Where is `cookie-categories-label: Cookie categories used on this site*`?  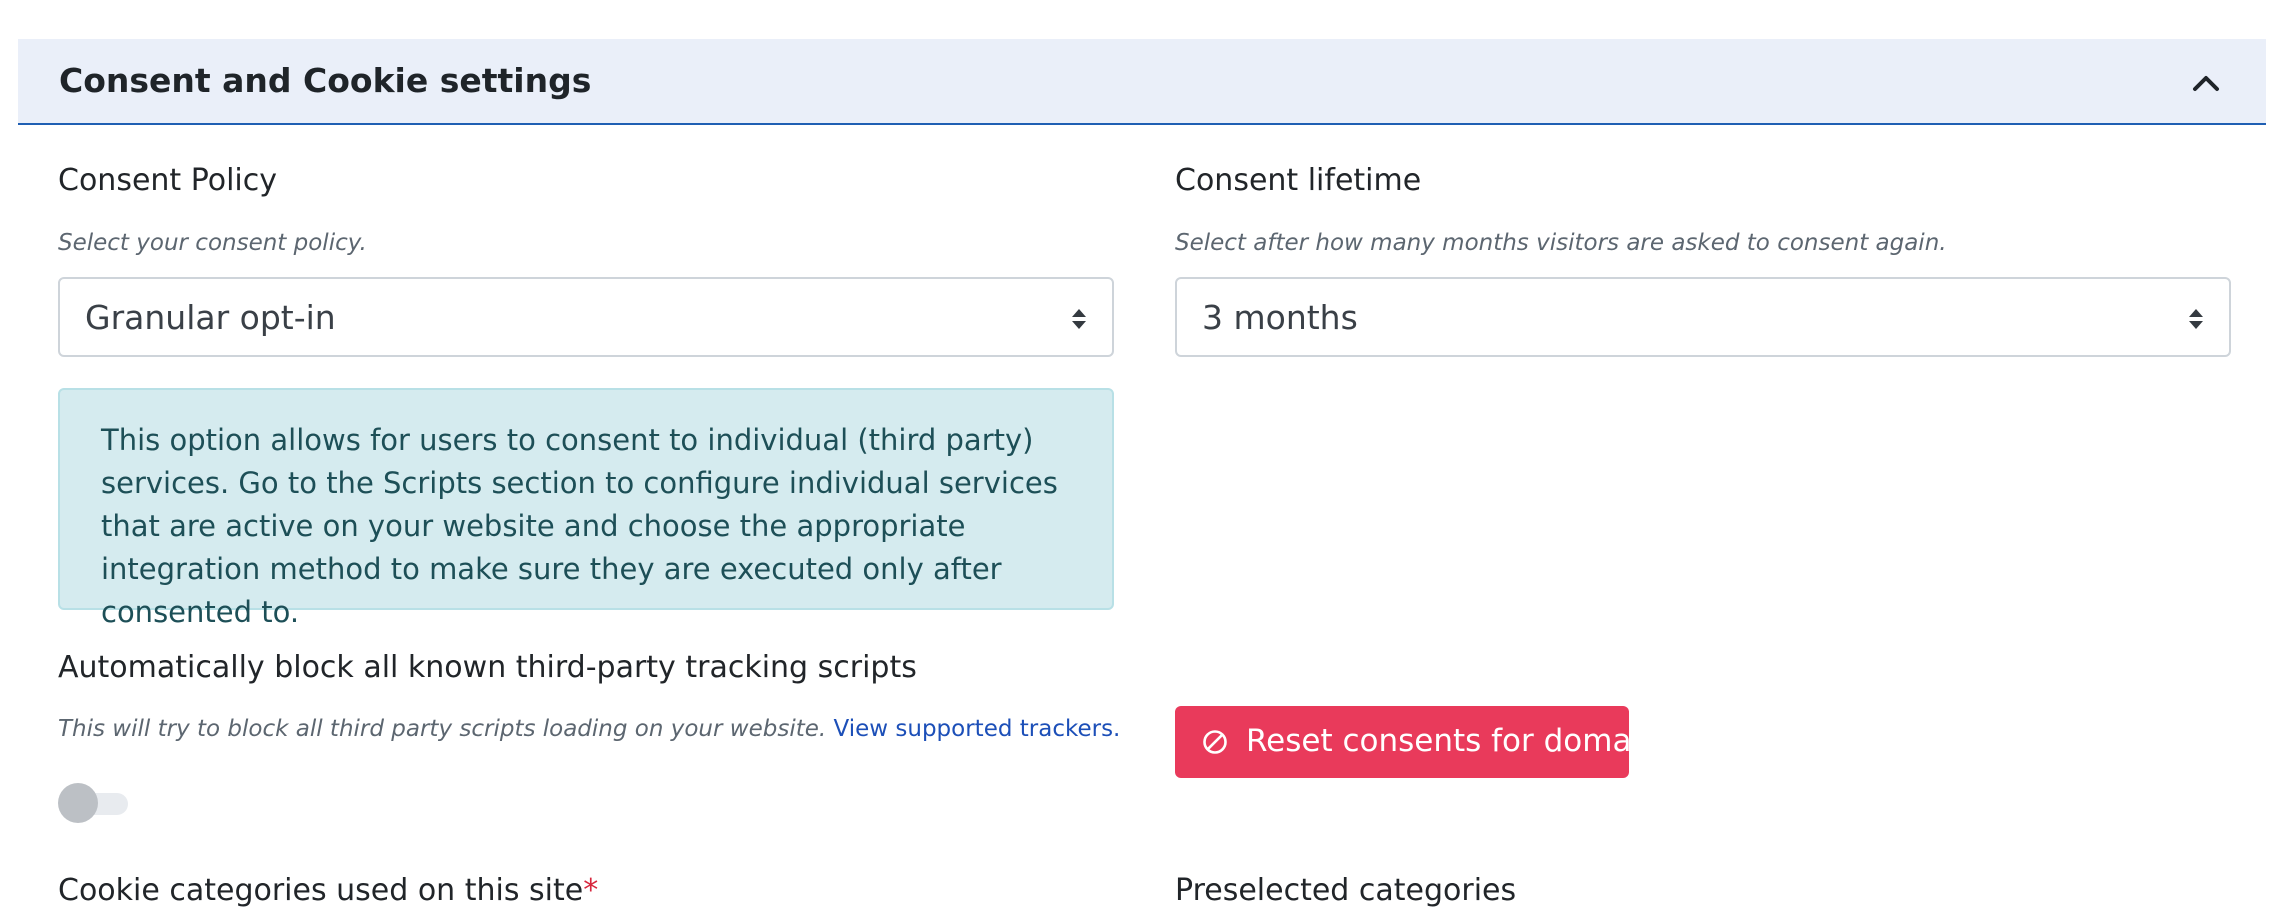 cookie-categories-label: Cookie categories used on this site* is located at coordinates (328, 890).